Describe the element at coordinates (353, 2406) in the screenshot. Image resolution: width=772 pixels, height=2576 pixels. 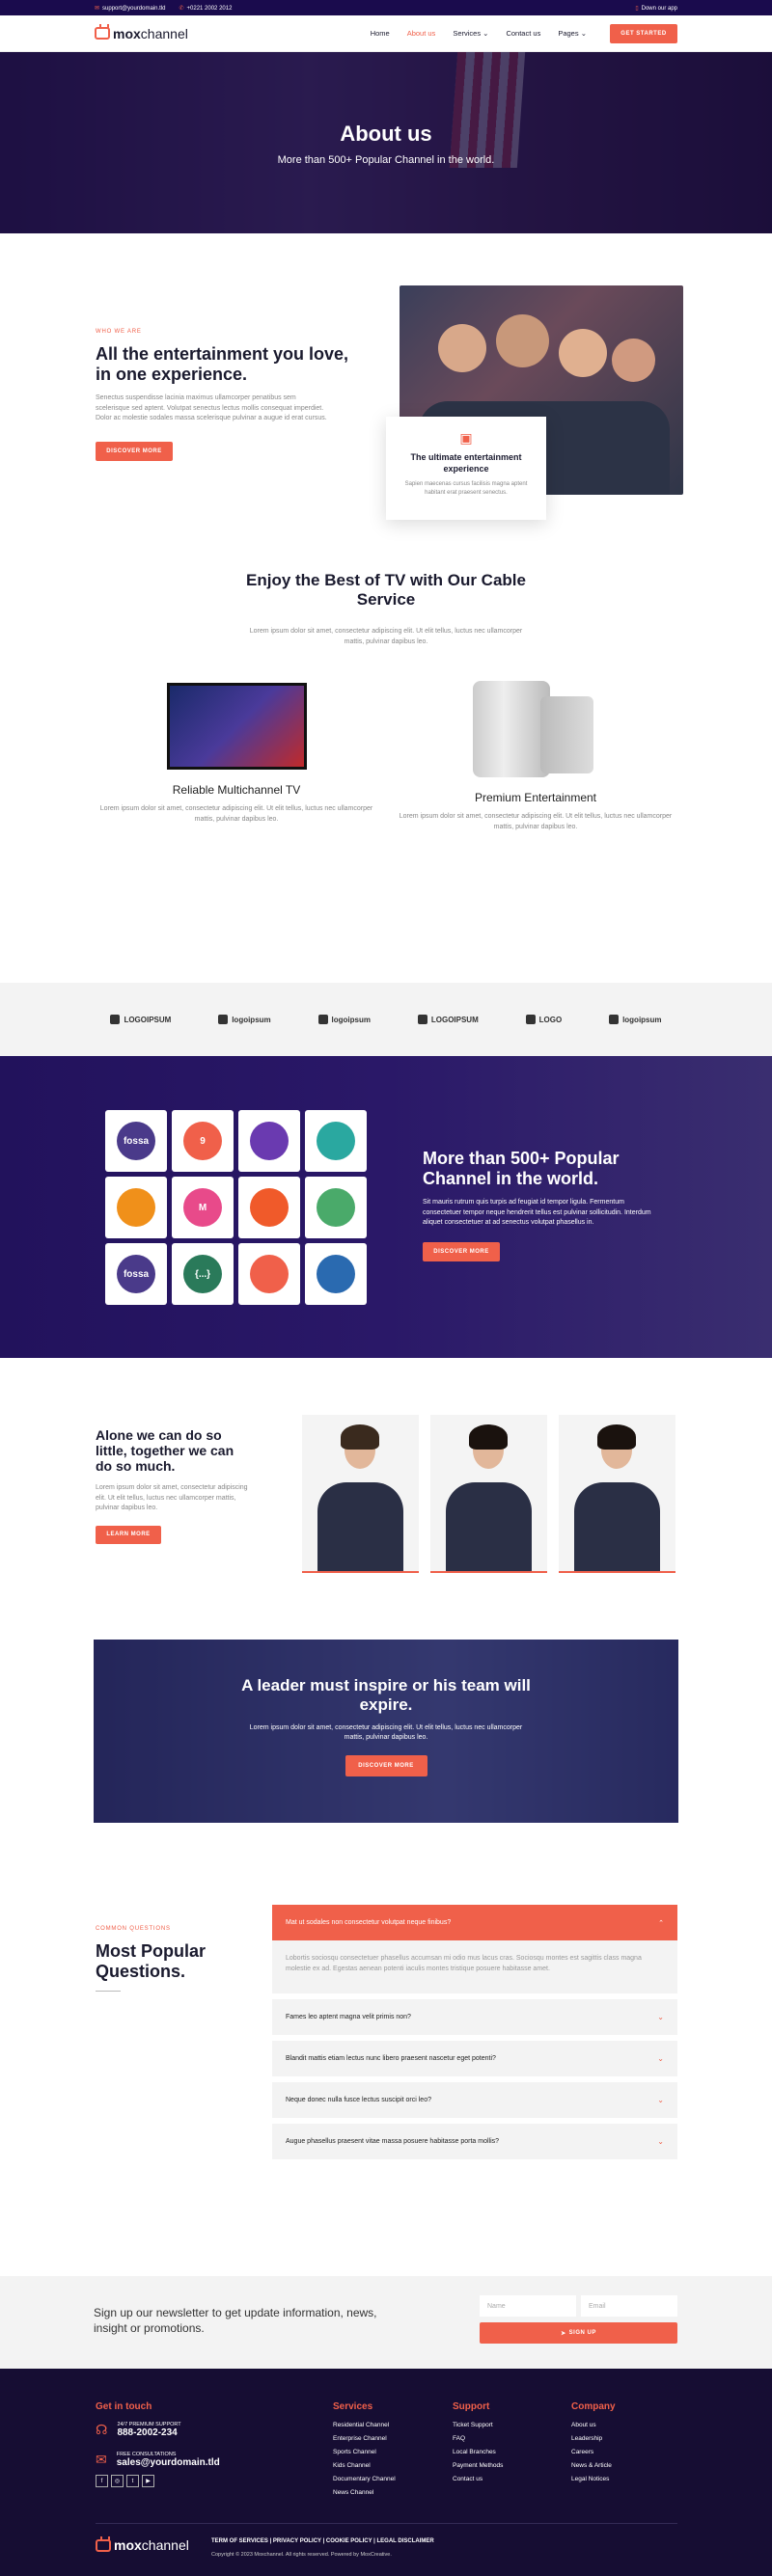
I see `footer-col-title: Services` at that location.